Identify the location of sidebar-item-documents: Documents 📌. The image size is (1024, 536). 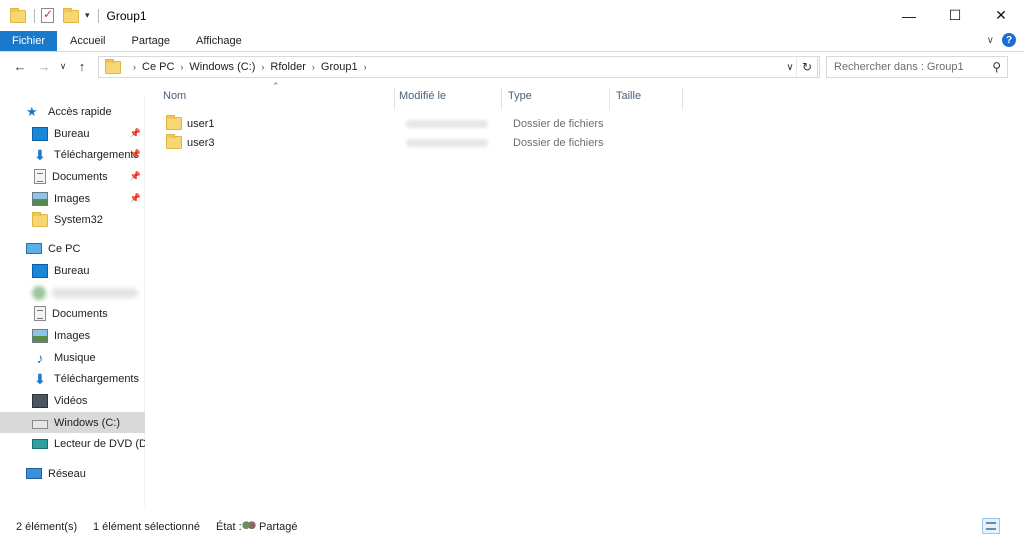
(72, 176).